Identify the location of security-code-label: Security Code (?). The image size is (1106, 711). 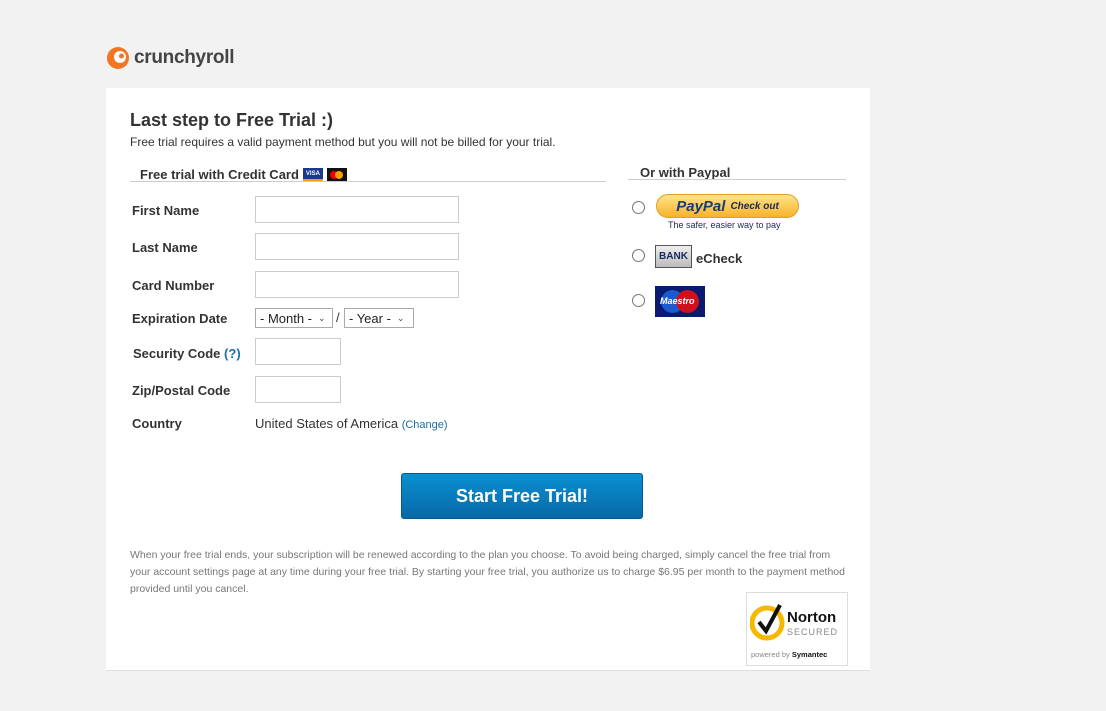
(187, 353).